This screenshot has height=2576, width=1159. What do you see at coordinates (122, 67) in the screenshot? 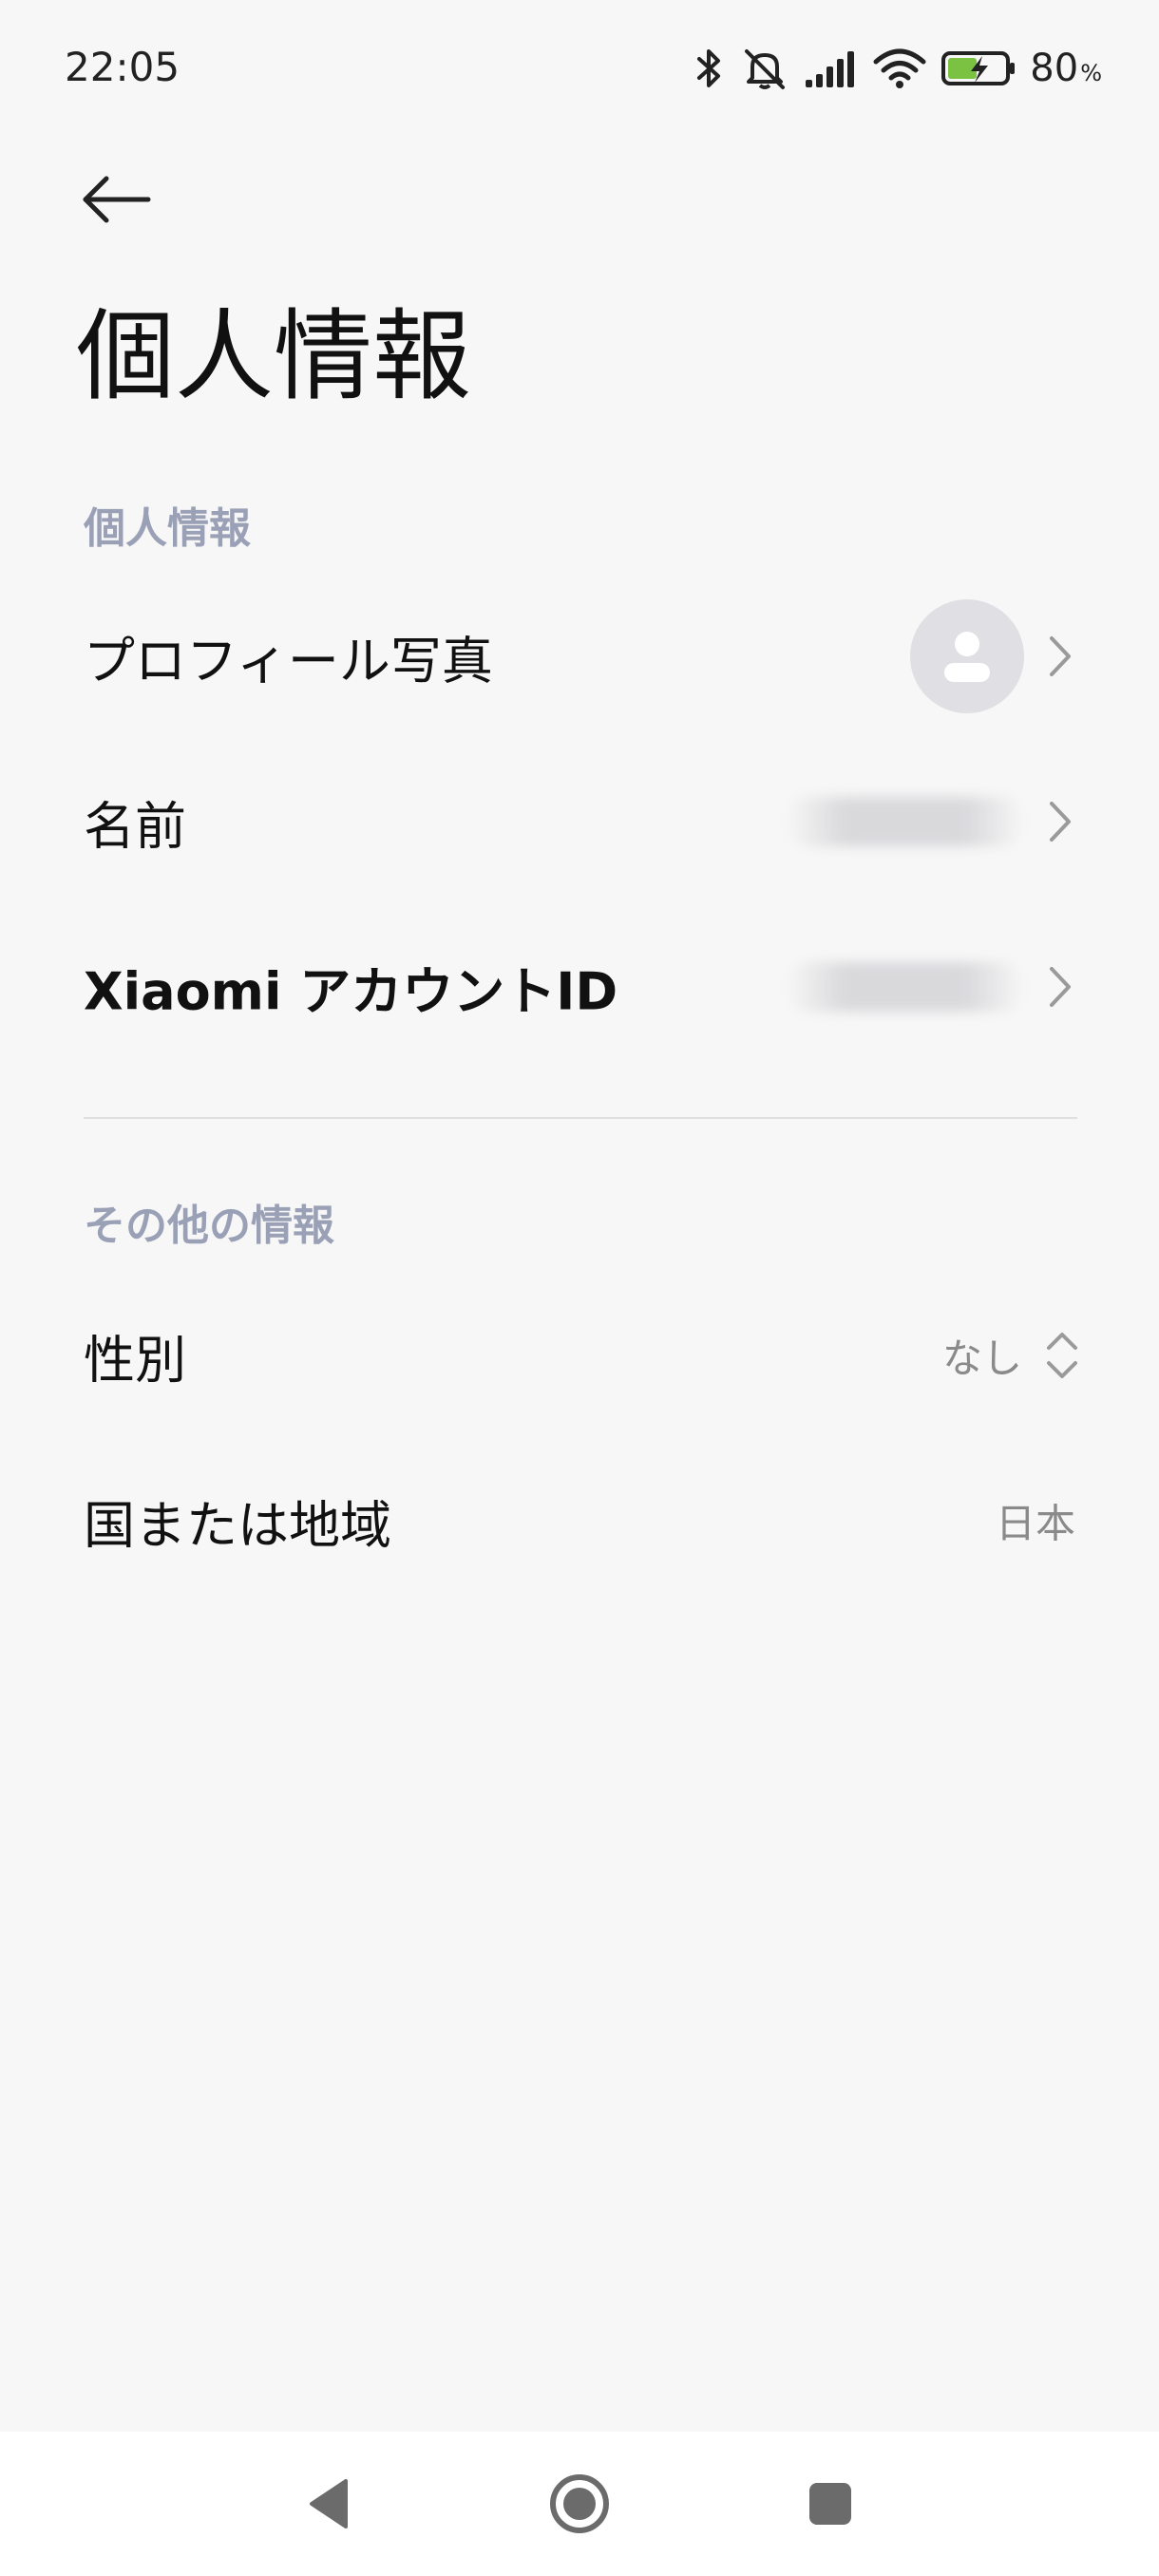
I see `status-time: 22:05` at bounding box center [122, 67].